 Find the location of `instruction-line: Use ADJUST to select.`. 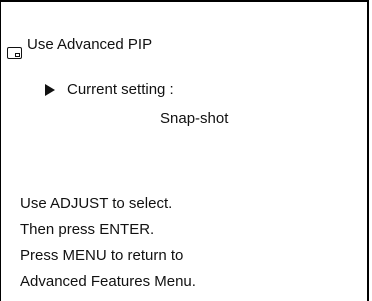

instruction-line: Use ADJUST to select. is located at coordinates (96, 203).